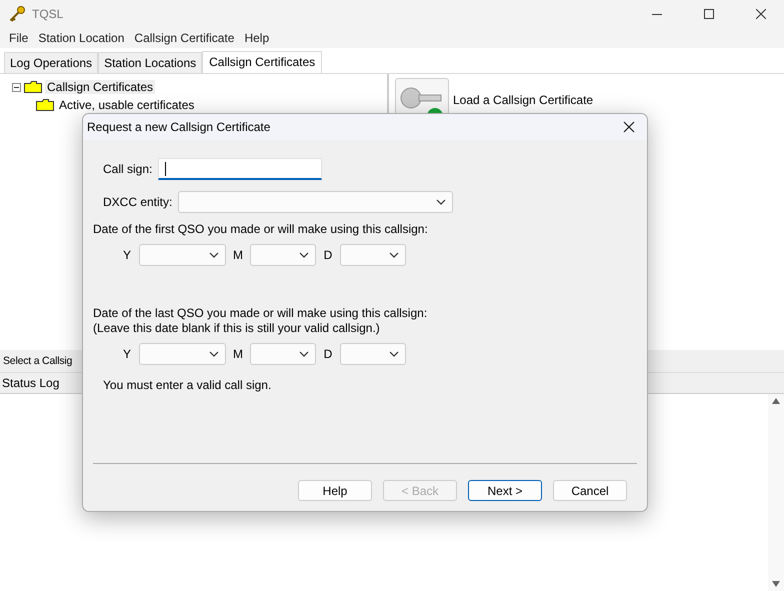 This screenshot has width=784, height=591. What do you see at coordinates (187, 385) in the screenshot?
I see `validation-message: You must enter a valid call sign.` at bounding box center [187, 385].